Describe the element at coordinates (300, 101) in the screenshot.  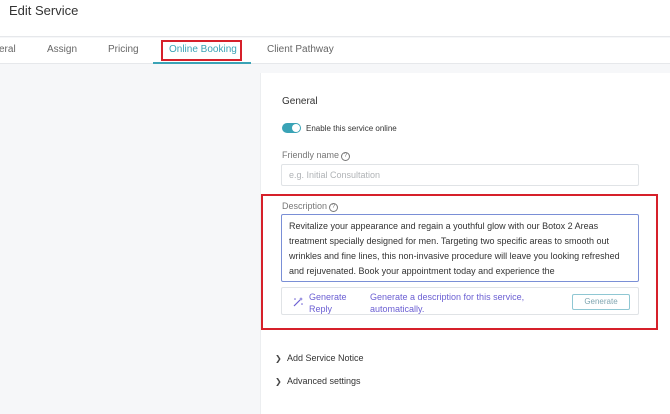
I see `general-section-title: General` at that location.